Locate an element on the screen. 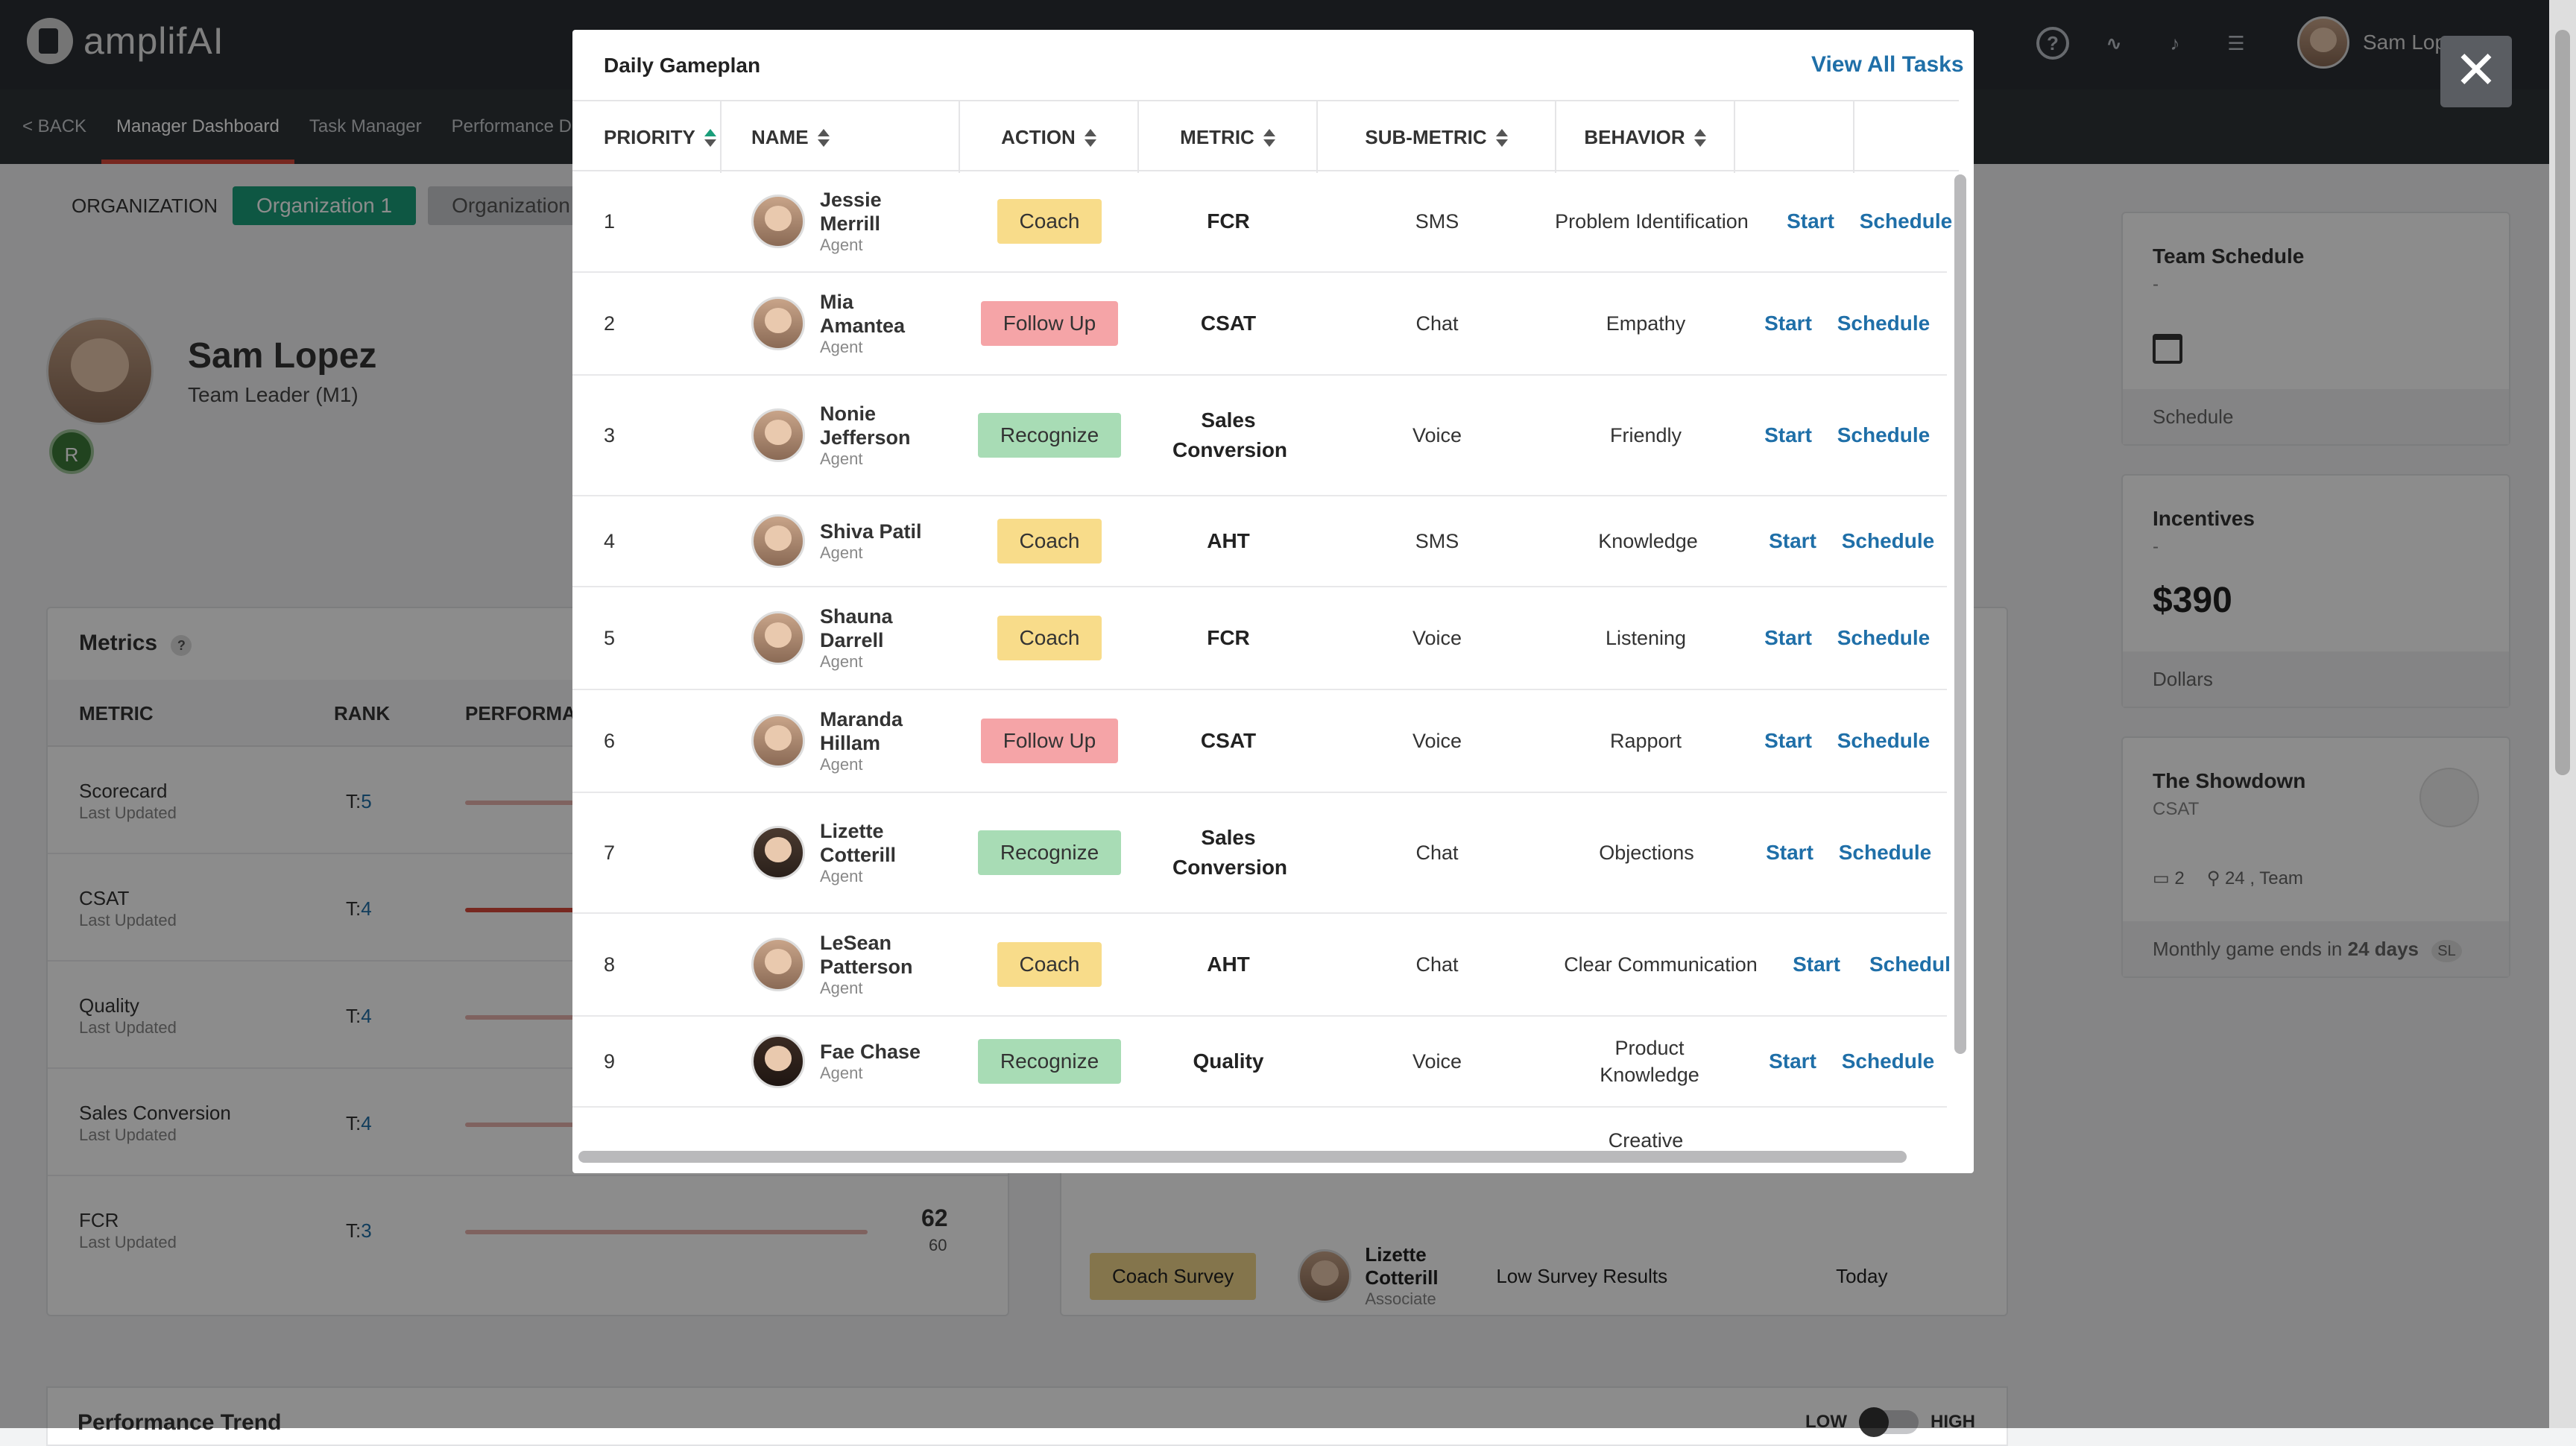  horizontal-scroll-thumb is located at coordinates (1242, 1157).